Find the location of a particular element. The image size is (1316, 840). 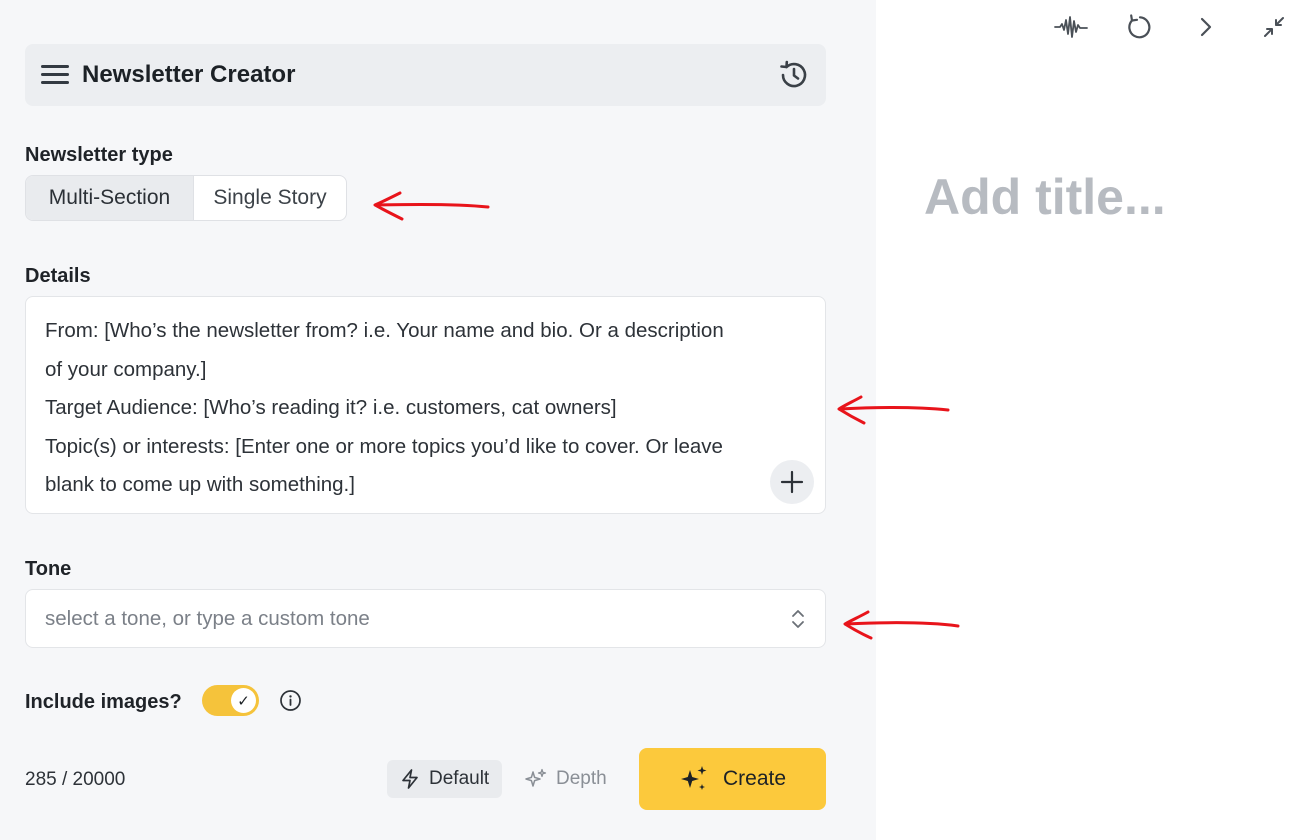

plus-icon is located at coordinates (792, 482).